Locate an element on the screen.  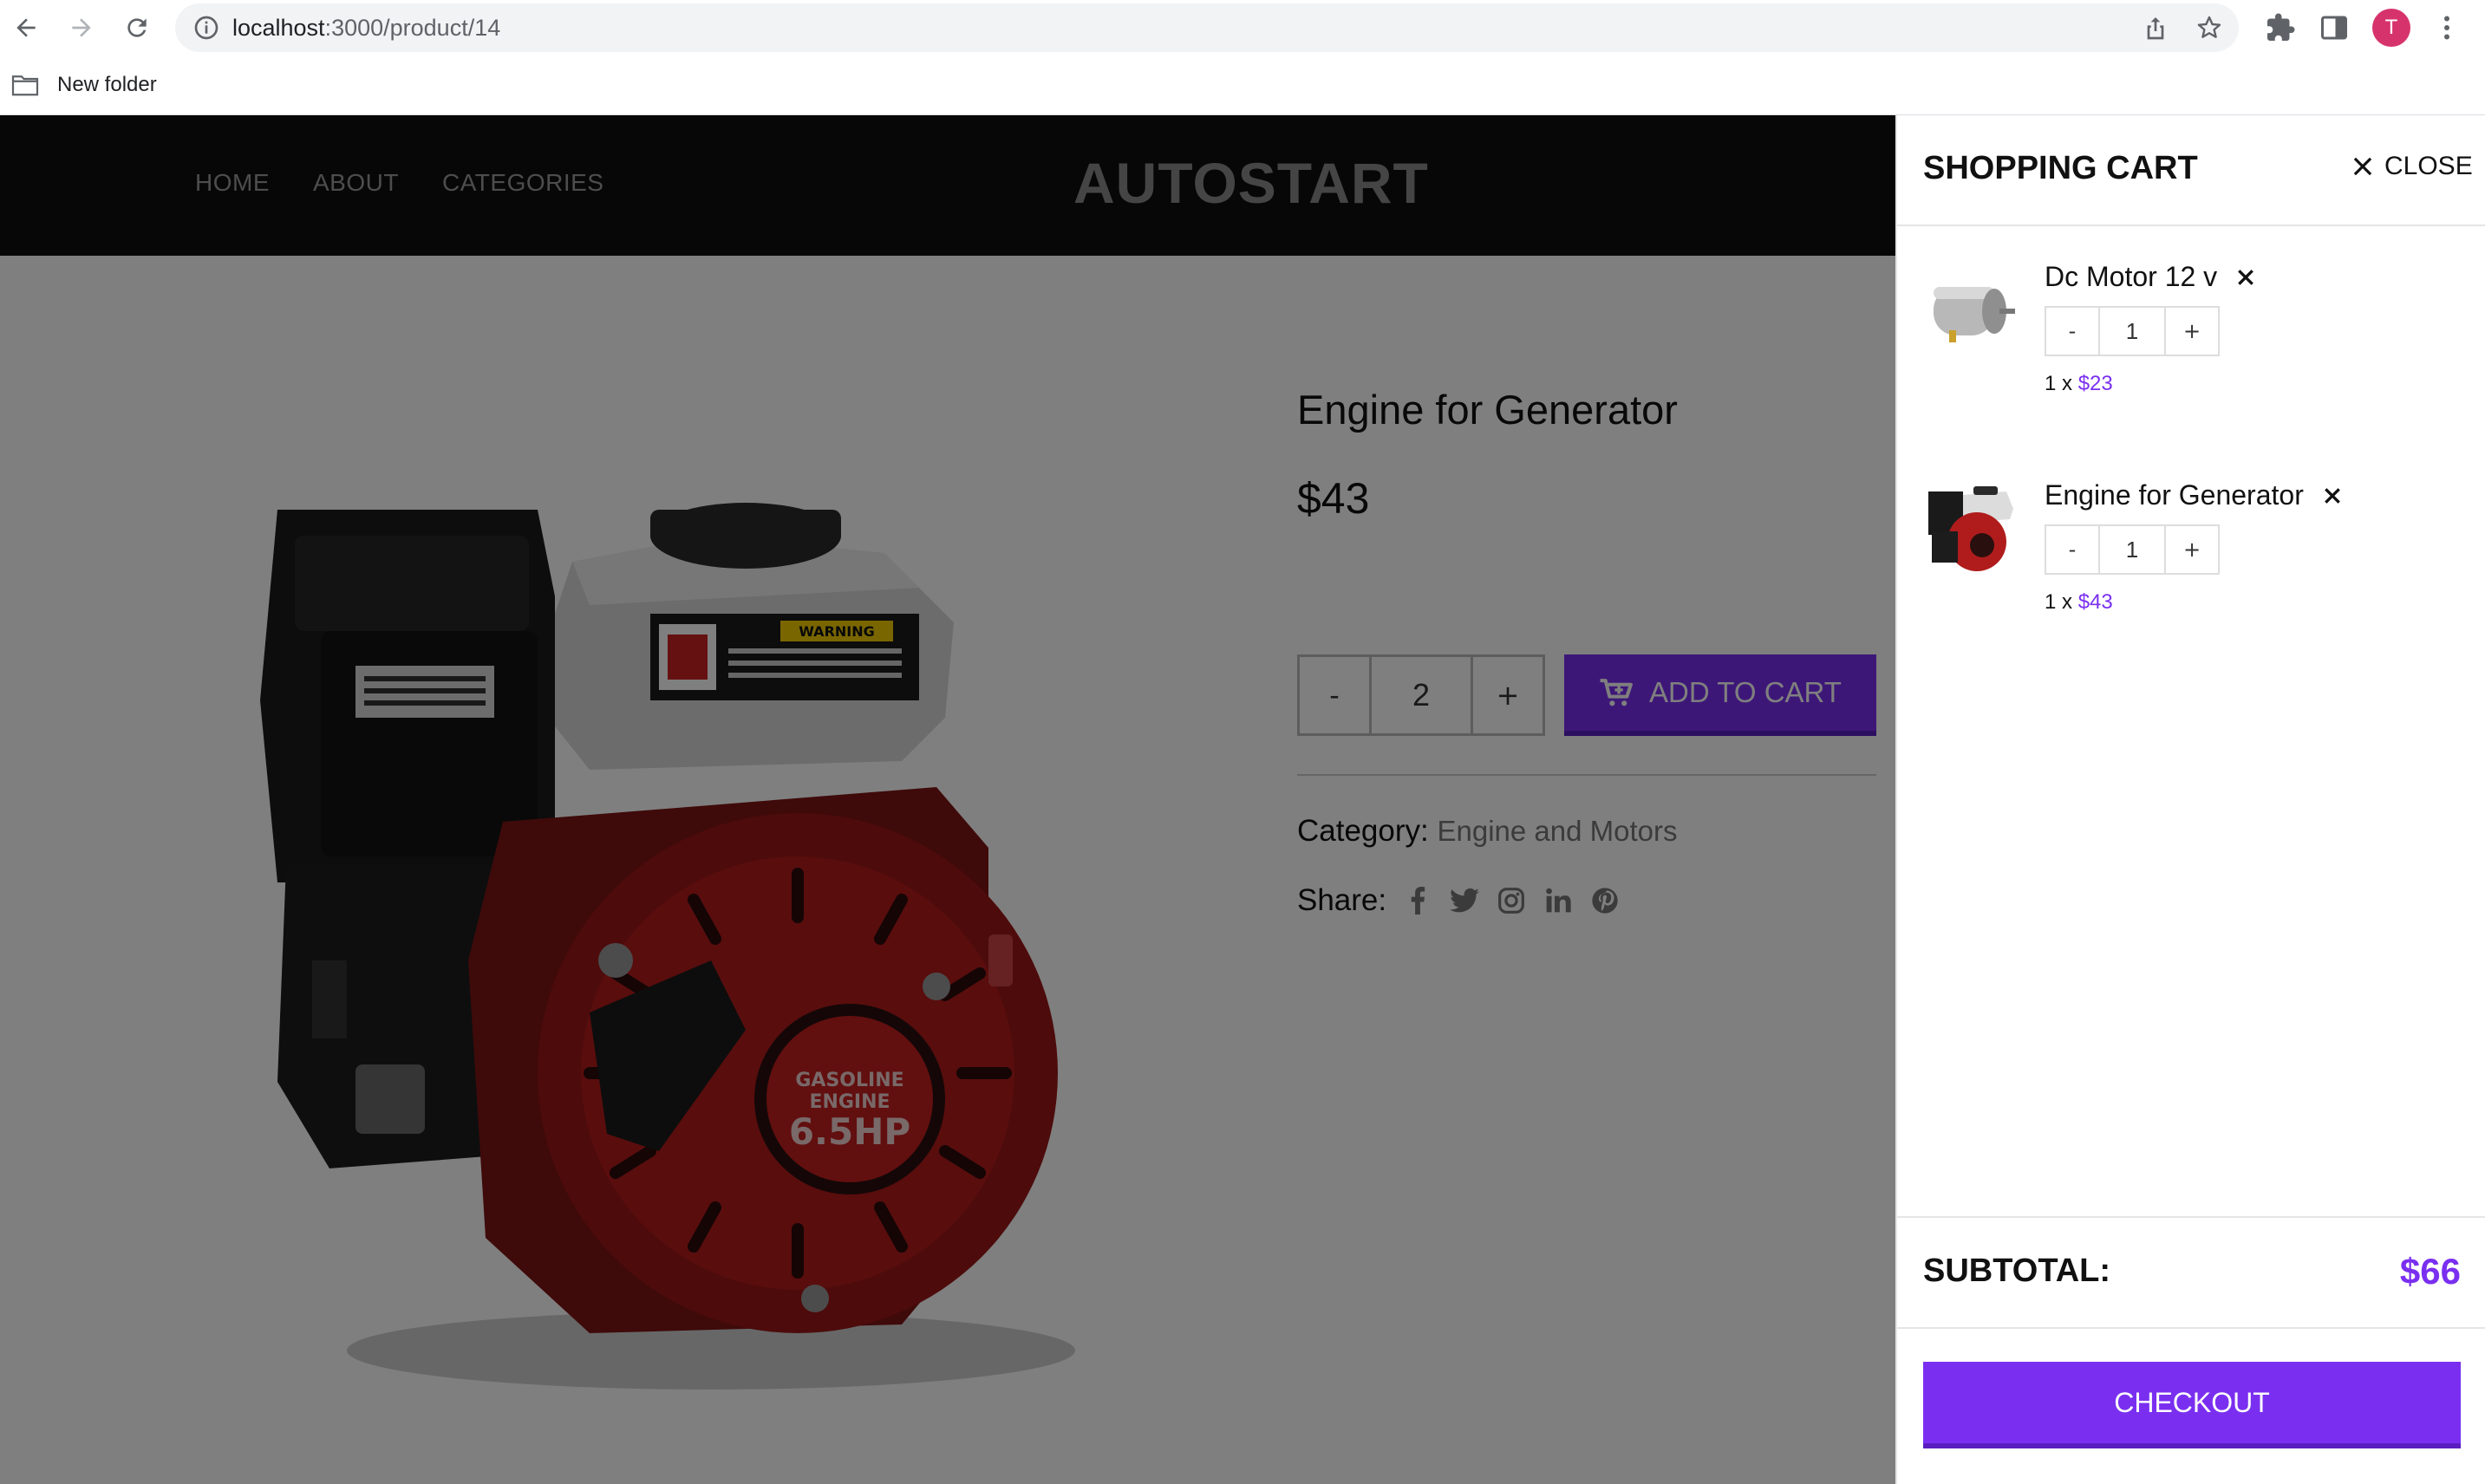
cart-close-button: CLOSE is located at coordinates (2412, 166).